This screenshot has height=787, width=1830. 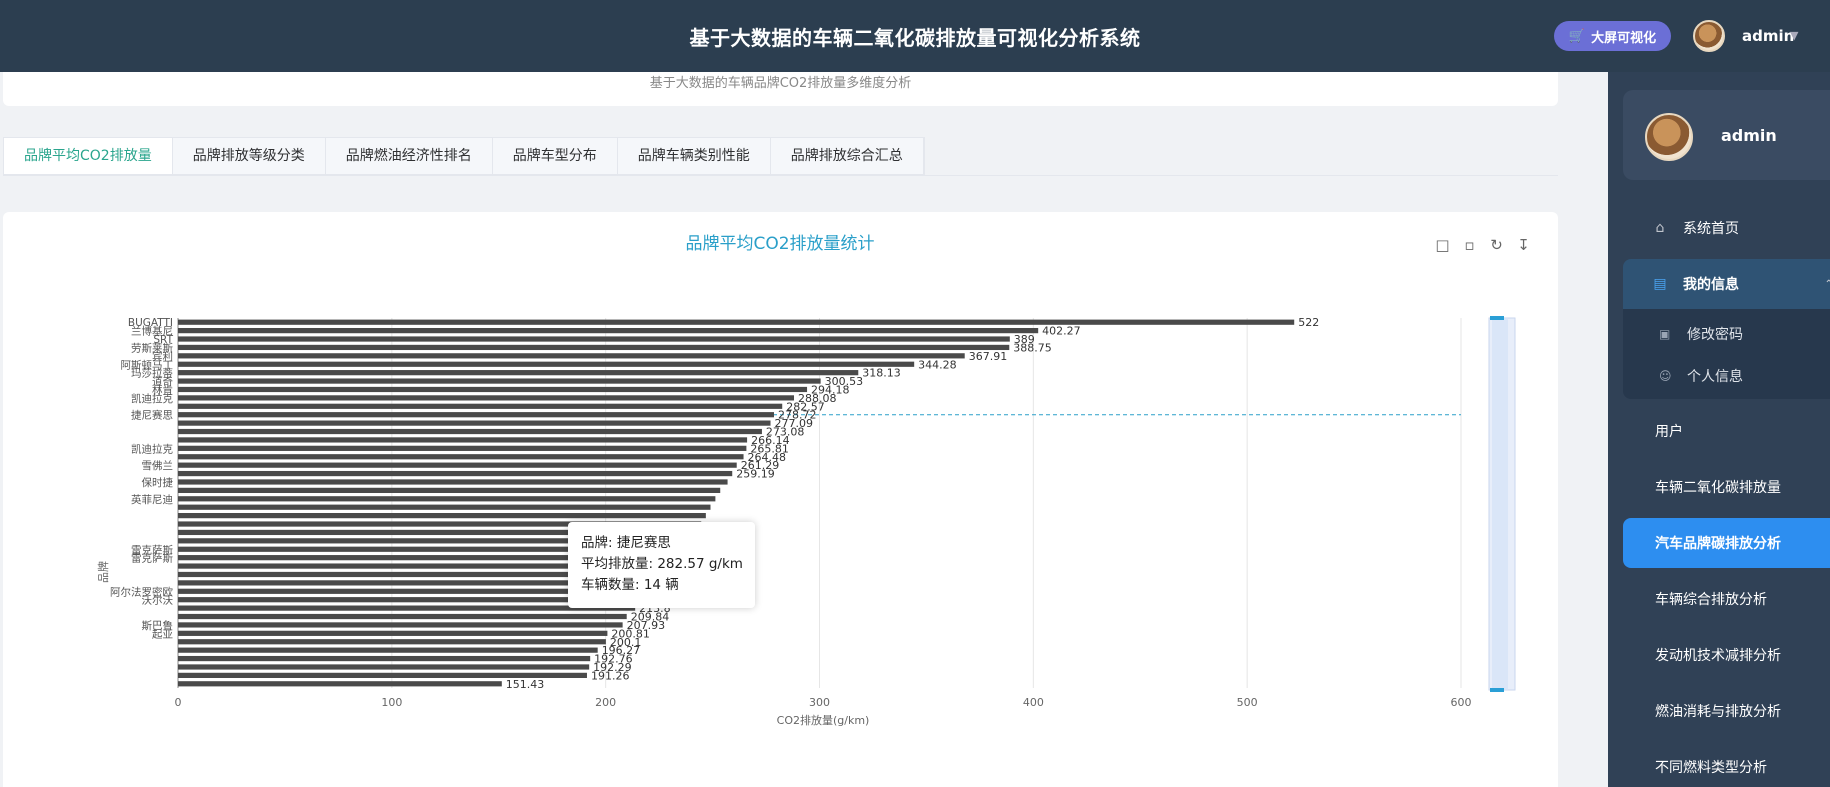 I want to click on tooltip-avg-emission: 平均排放量: 282.57 g/km, so click(x=662, y=564).